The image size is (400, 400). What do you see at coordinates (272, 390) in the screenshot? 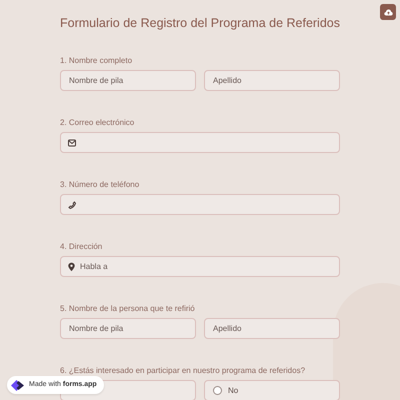
I see `option-box: No` at bounding box center [272, 390].